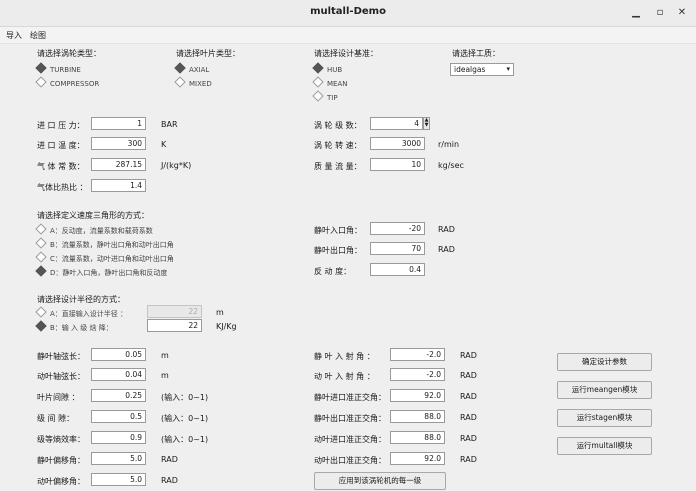 This screenshot has width=696, height=491. Describe the element at coordinates (333, 271) in the screenshot. I see `reaction-label: 反 动 度：` at that location.